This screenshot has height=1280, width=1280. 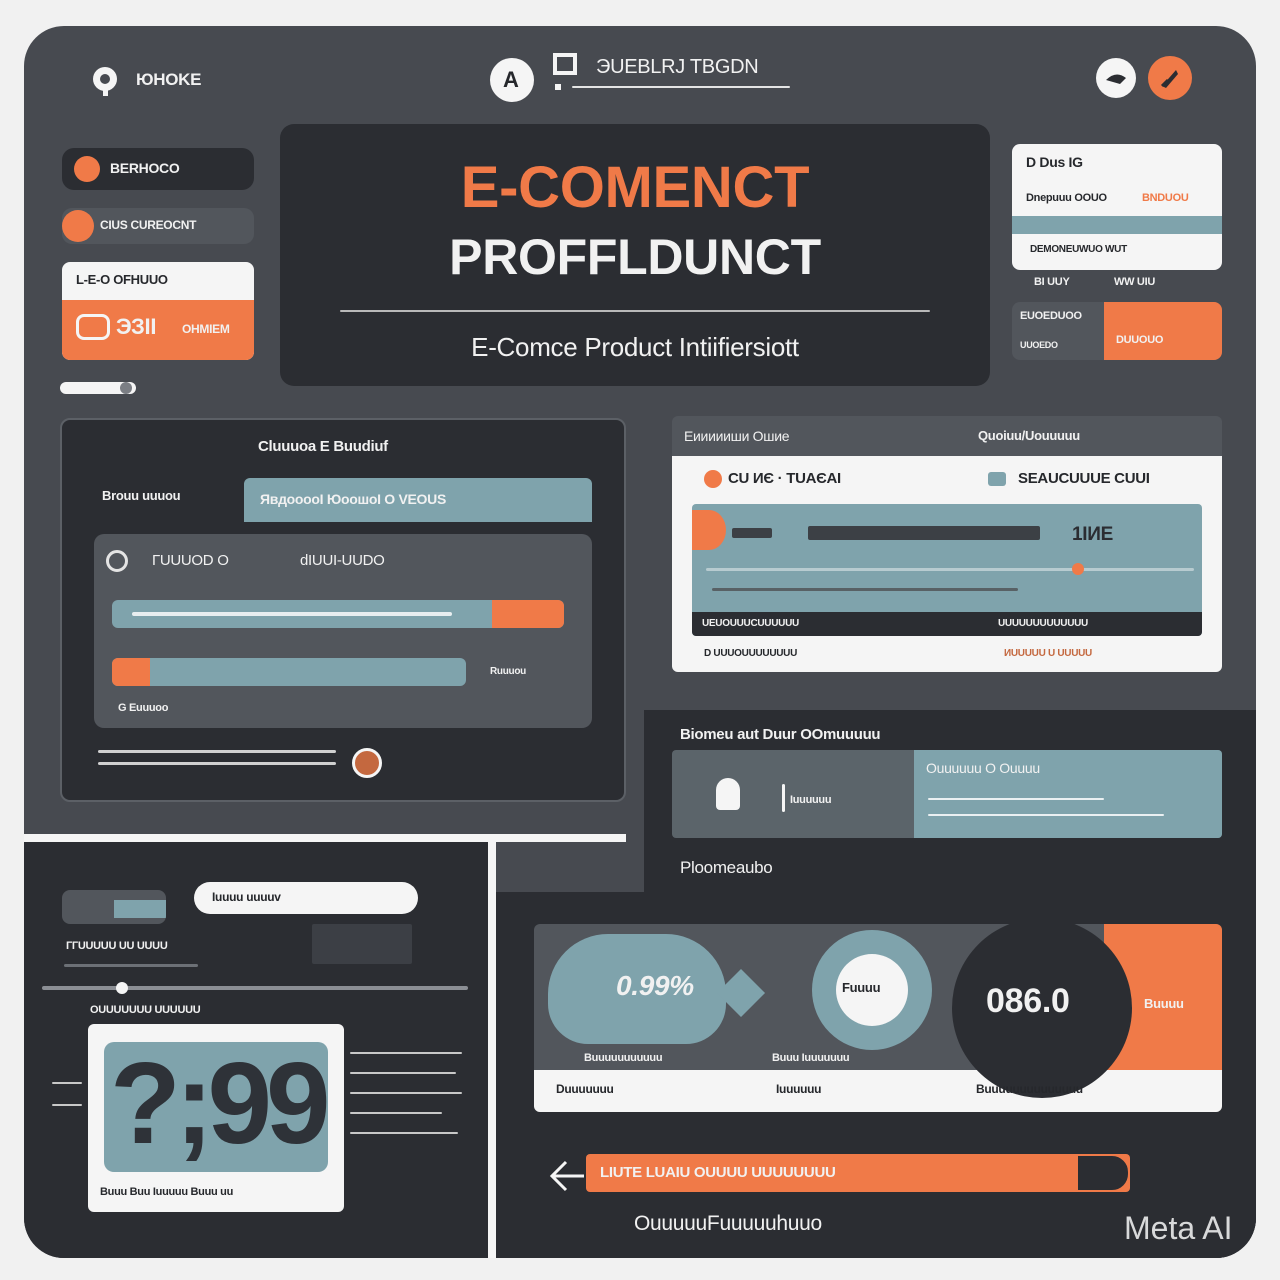 I want to click on bar-caption: Ruuuou, so click(x=508, y=671).